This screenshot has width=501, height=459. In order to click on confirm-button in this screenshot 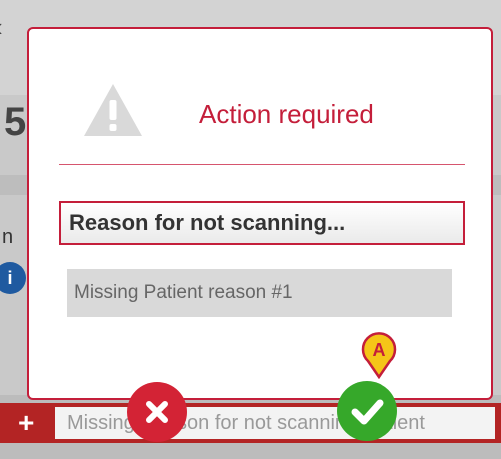, I will do `click(367, 411)`.